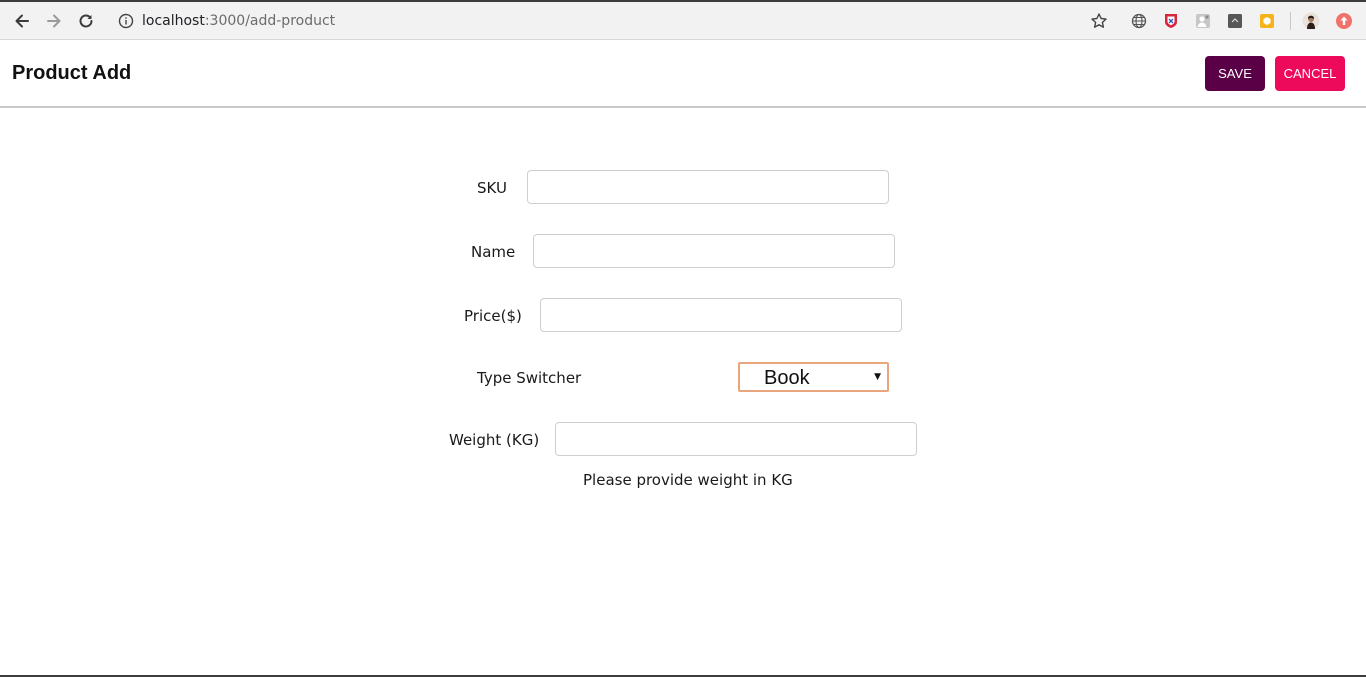 This screenshot has height=677, width=1366. Describe the element at coordinates (126, 21) in the screenshot. I see `info-icon` at that location.